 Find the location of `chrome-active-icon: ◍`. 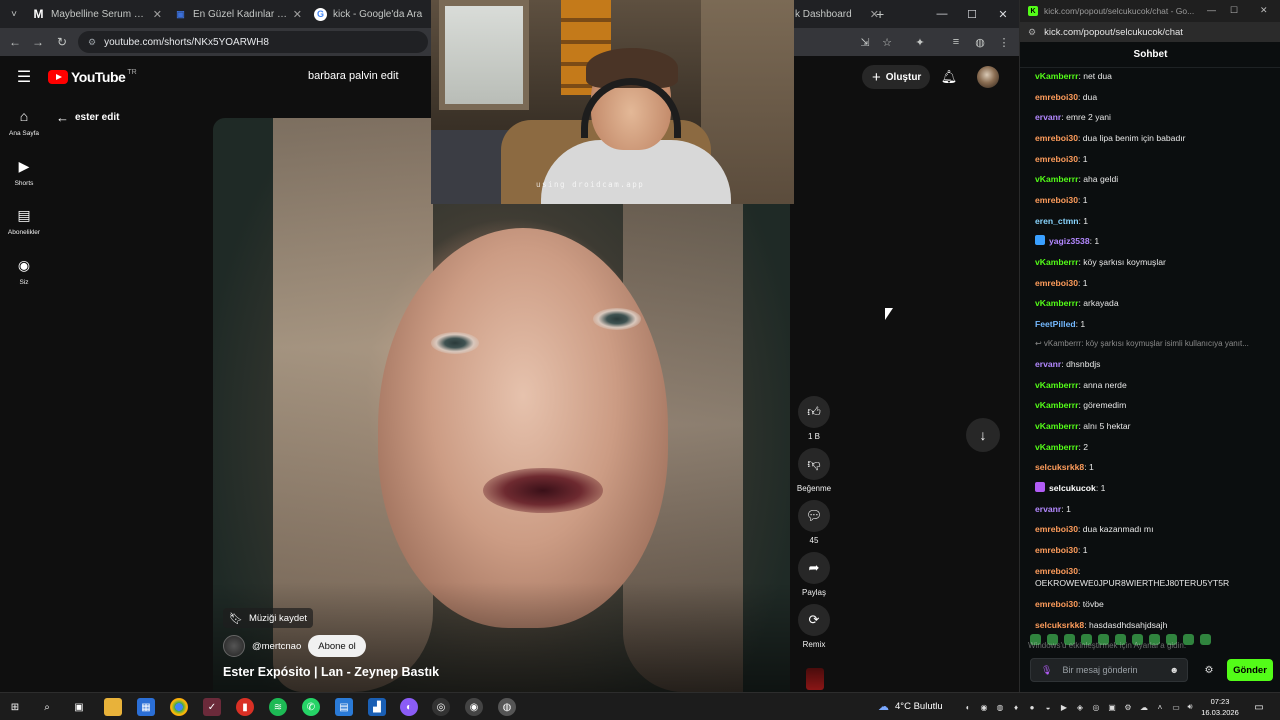

chrome-active-icon: ◍ is located at coordinates (507, 707).